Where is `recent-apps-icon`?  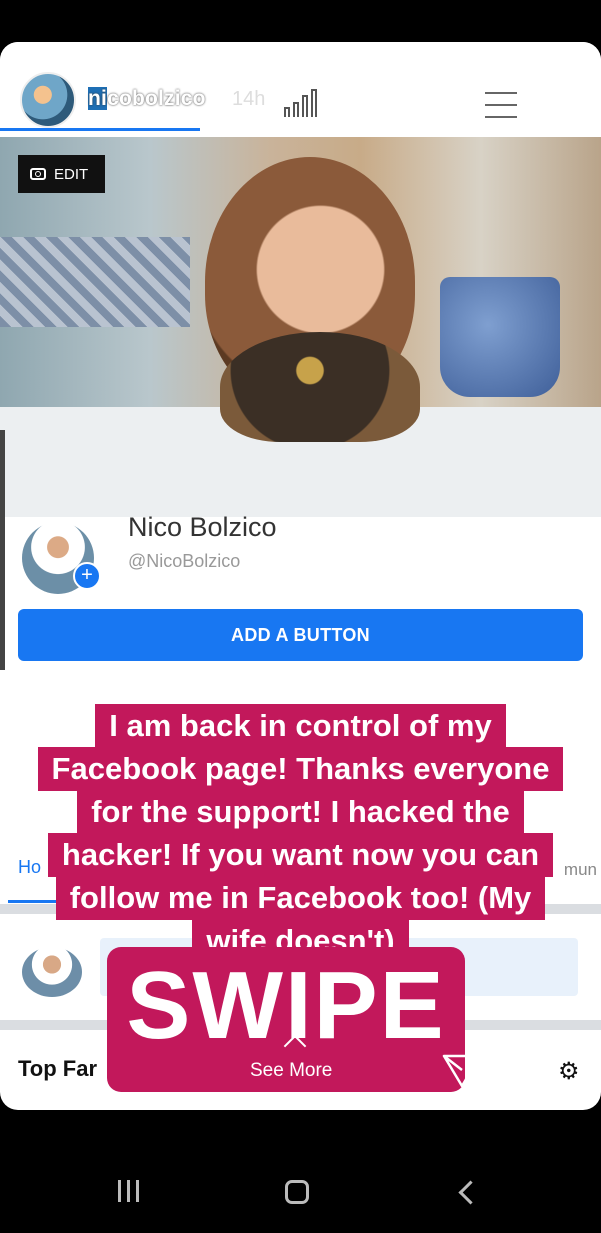 recent-apps-icon is located at coordinates (128, 1191).